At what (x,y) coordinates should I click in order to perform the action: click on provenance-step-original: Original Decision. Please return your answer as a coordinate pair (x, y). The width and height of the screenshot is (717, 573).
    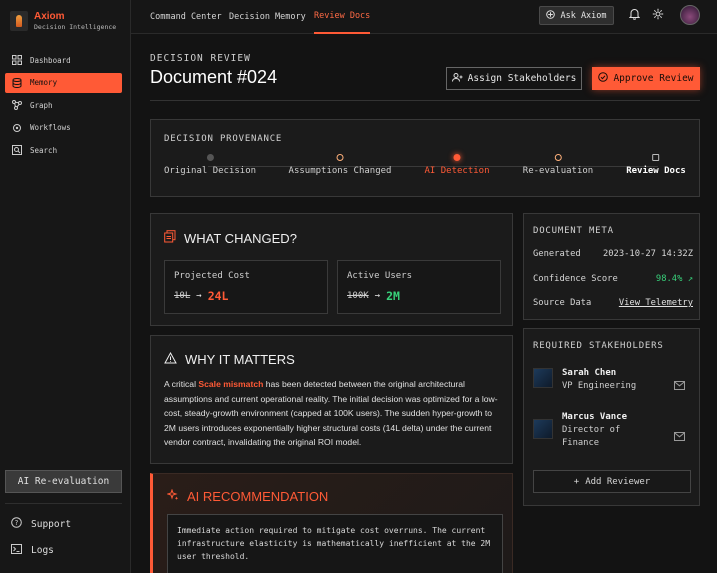
    Looking at the image, I should click on (210, 165).